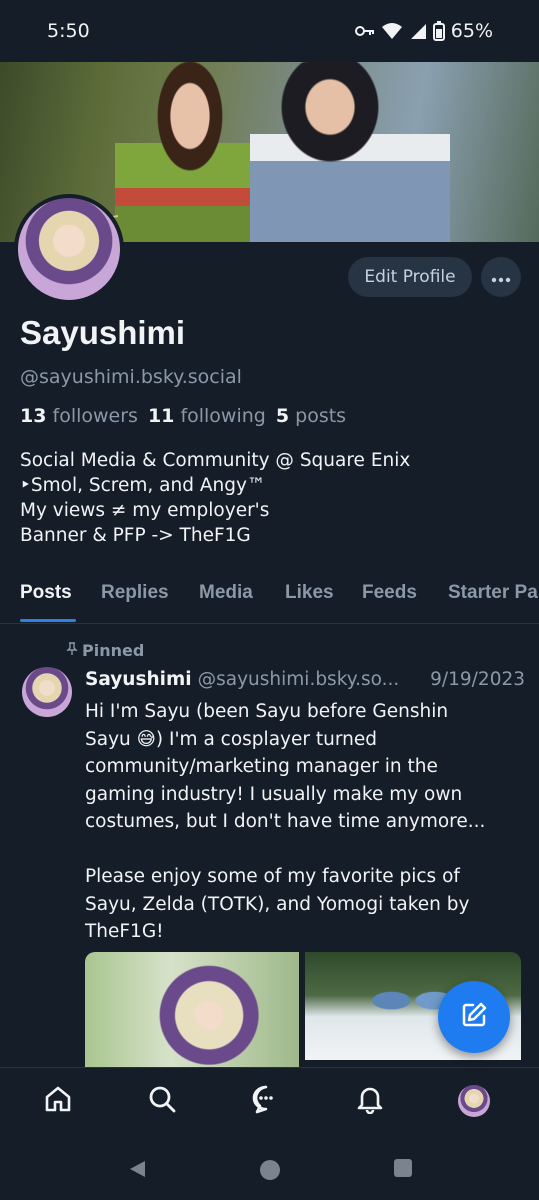 This screenshot has width=539, height=1200. Describe the element at coordinates (215, 460) in the screenshot. I see `bio-line: Social Media & Community @ Square Enix` at that location.